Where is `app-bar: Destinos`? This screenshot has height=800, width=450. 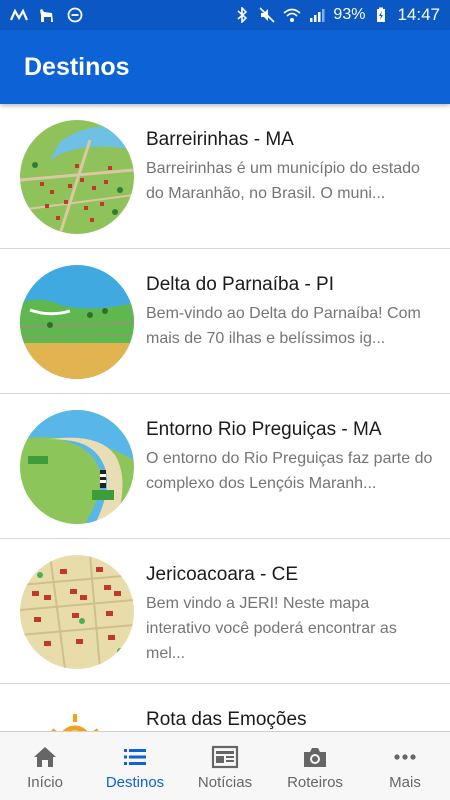 app-bar: Destinos is located at coordinates (225, 67).